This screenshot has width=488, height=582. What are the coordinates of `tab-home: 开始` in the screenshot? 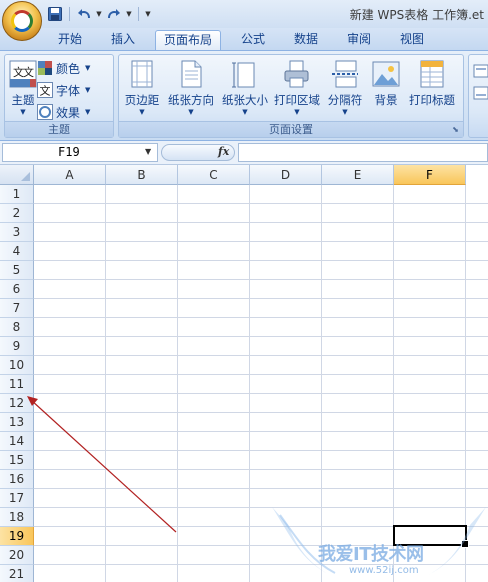 It's located at (70, 40).